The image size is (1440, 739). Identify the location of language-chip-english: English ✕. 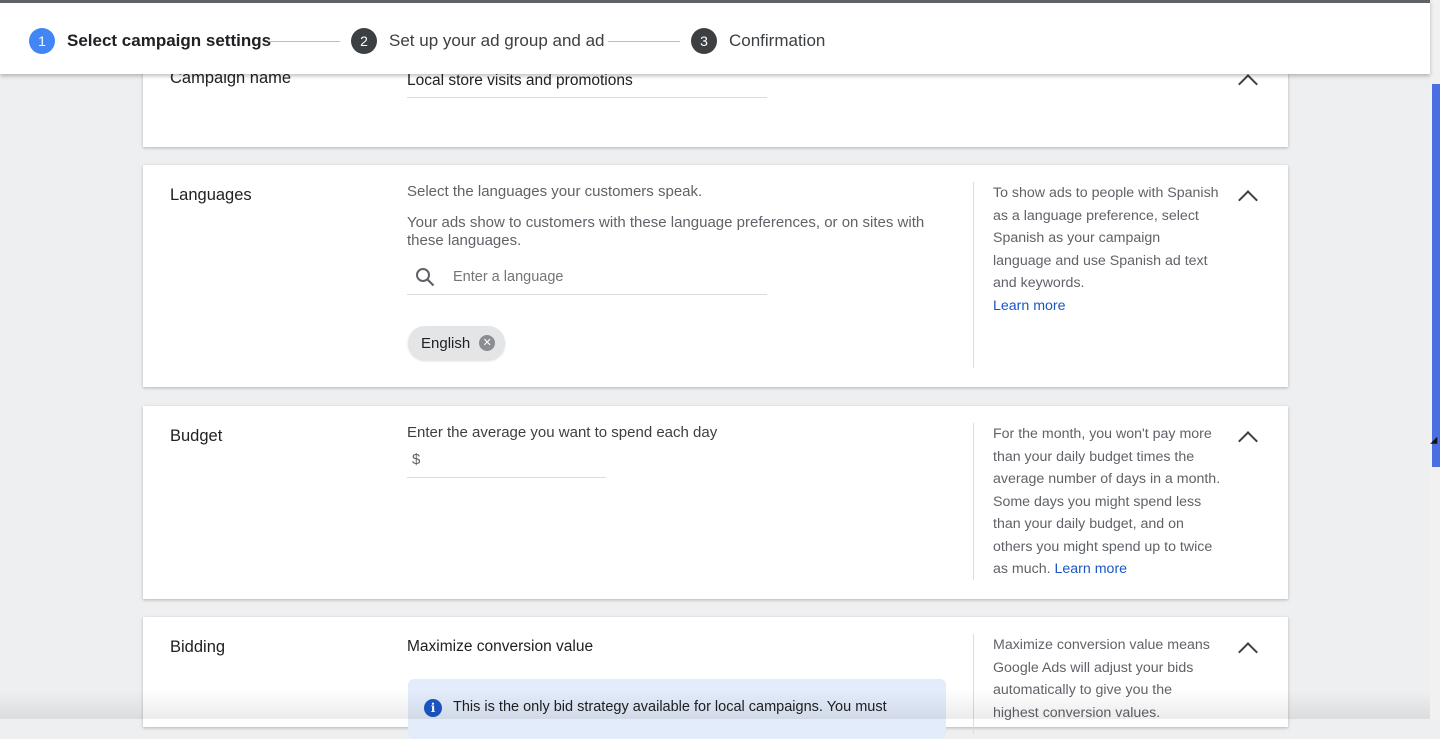
(456, 343).